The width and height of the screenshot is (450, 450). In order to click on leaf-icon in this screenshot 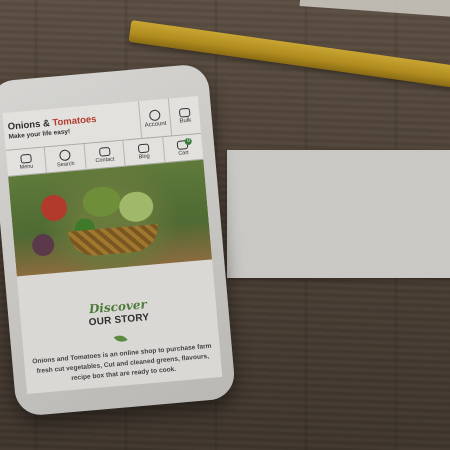, I will do `click(120, 338)`.